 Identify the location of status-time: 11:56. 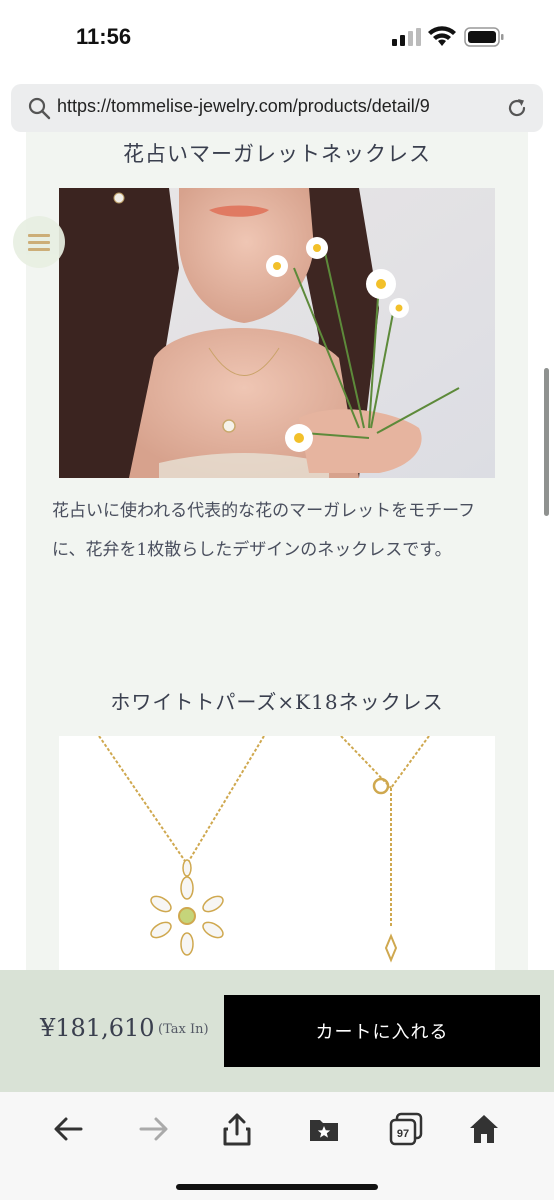
(104, 36).